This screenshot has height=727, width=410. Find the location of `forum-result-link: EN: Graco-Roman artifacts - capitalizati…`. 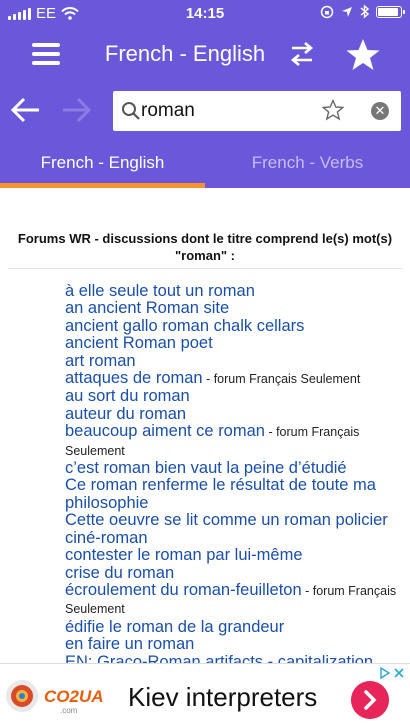

forum-result-link: EN: Graco-Roman artifacts - capitalizati… is located at coordinates (219, 658).